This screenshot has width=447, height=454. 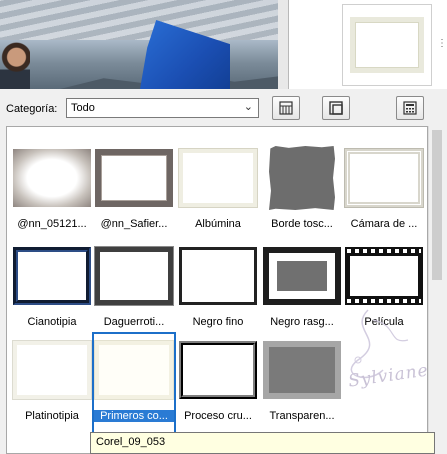 What do you see at coordinates (139, 44) in the screenshot?
I see `preview-image` at bounding box center [139, 44].